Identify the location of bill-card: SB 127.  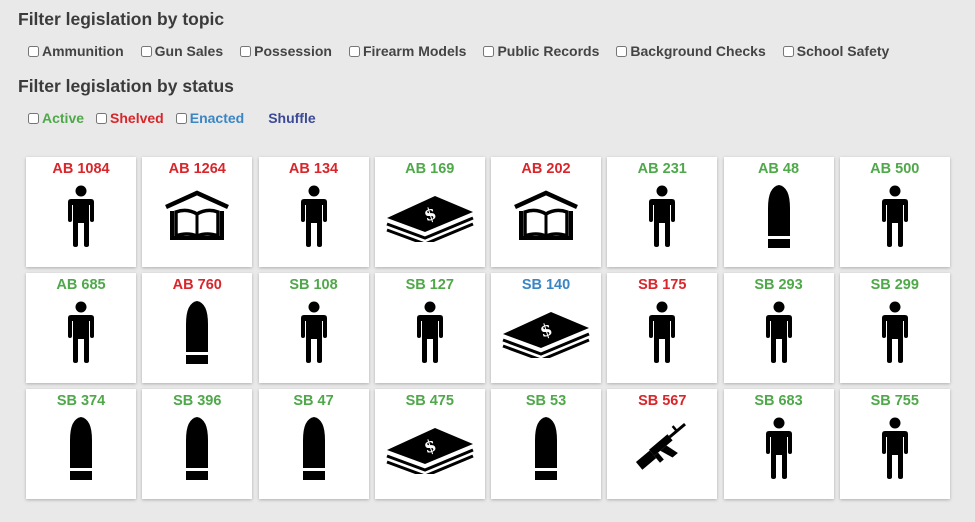
(429, 328).